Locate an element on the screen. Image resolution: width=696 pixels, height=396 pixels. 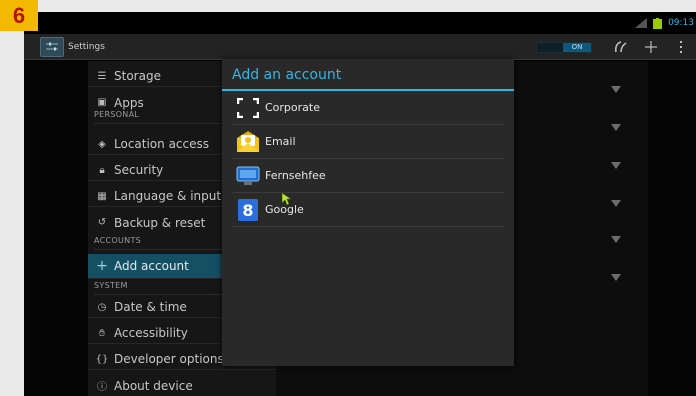
signal-icon is located at coordinates (641, 23).